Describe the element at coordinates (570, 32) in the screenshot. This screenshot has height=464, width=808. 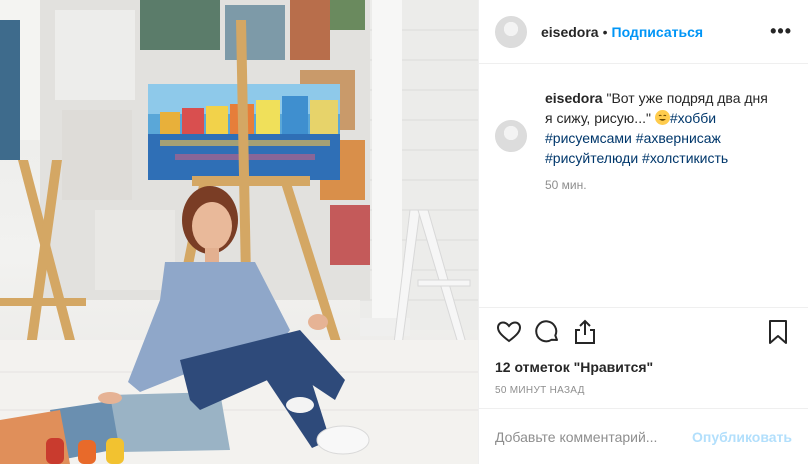
I see `header-username: eisedora` at that location.